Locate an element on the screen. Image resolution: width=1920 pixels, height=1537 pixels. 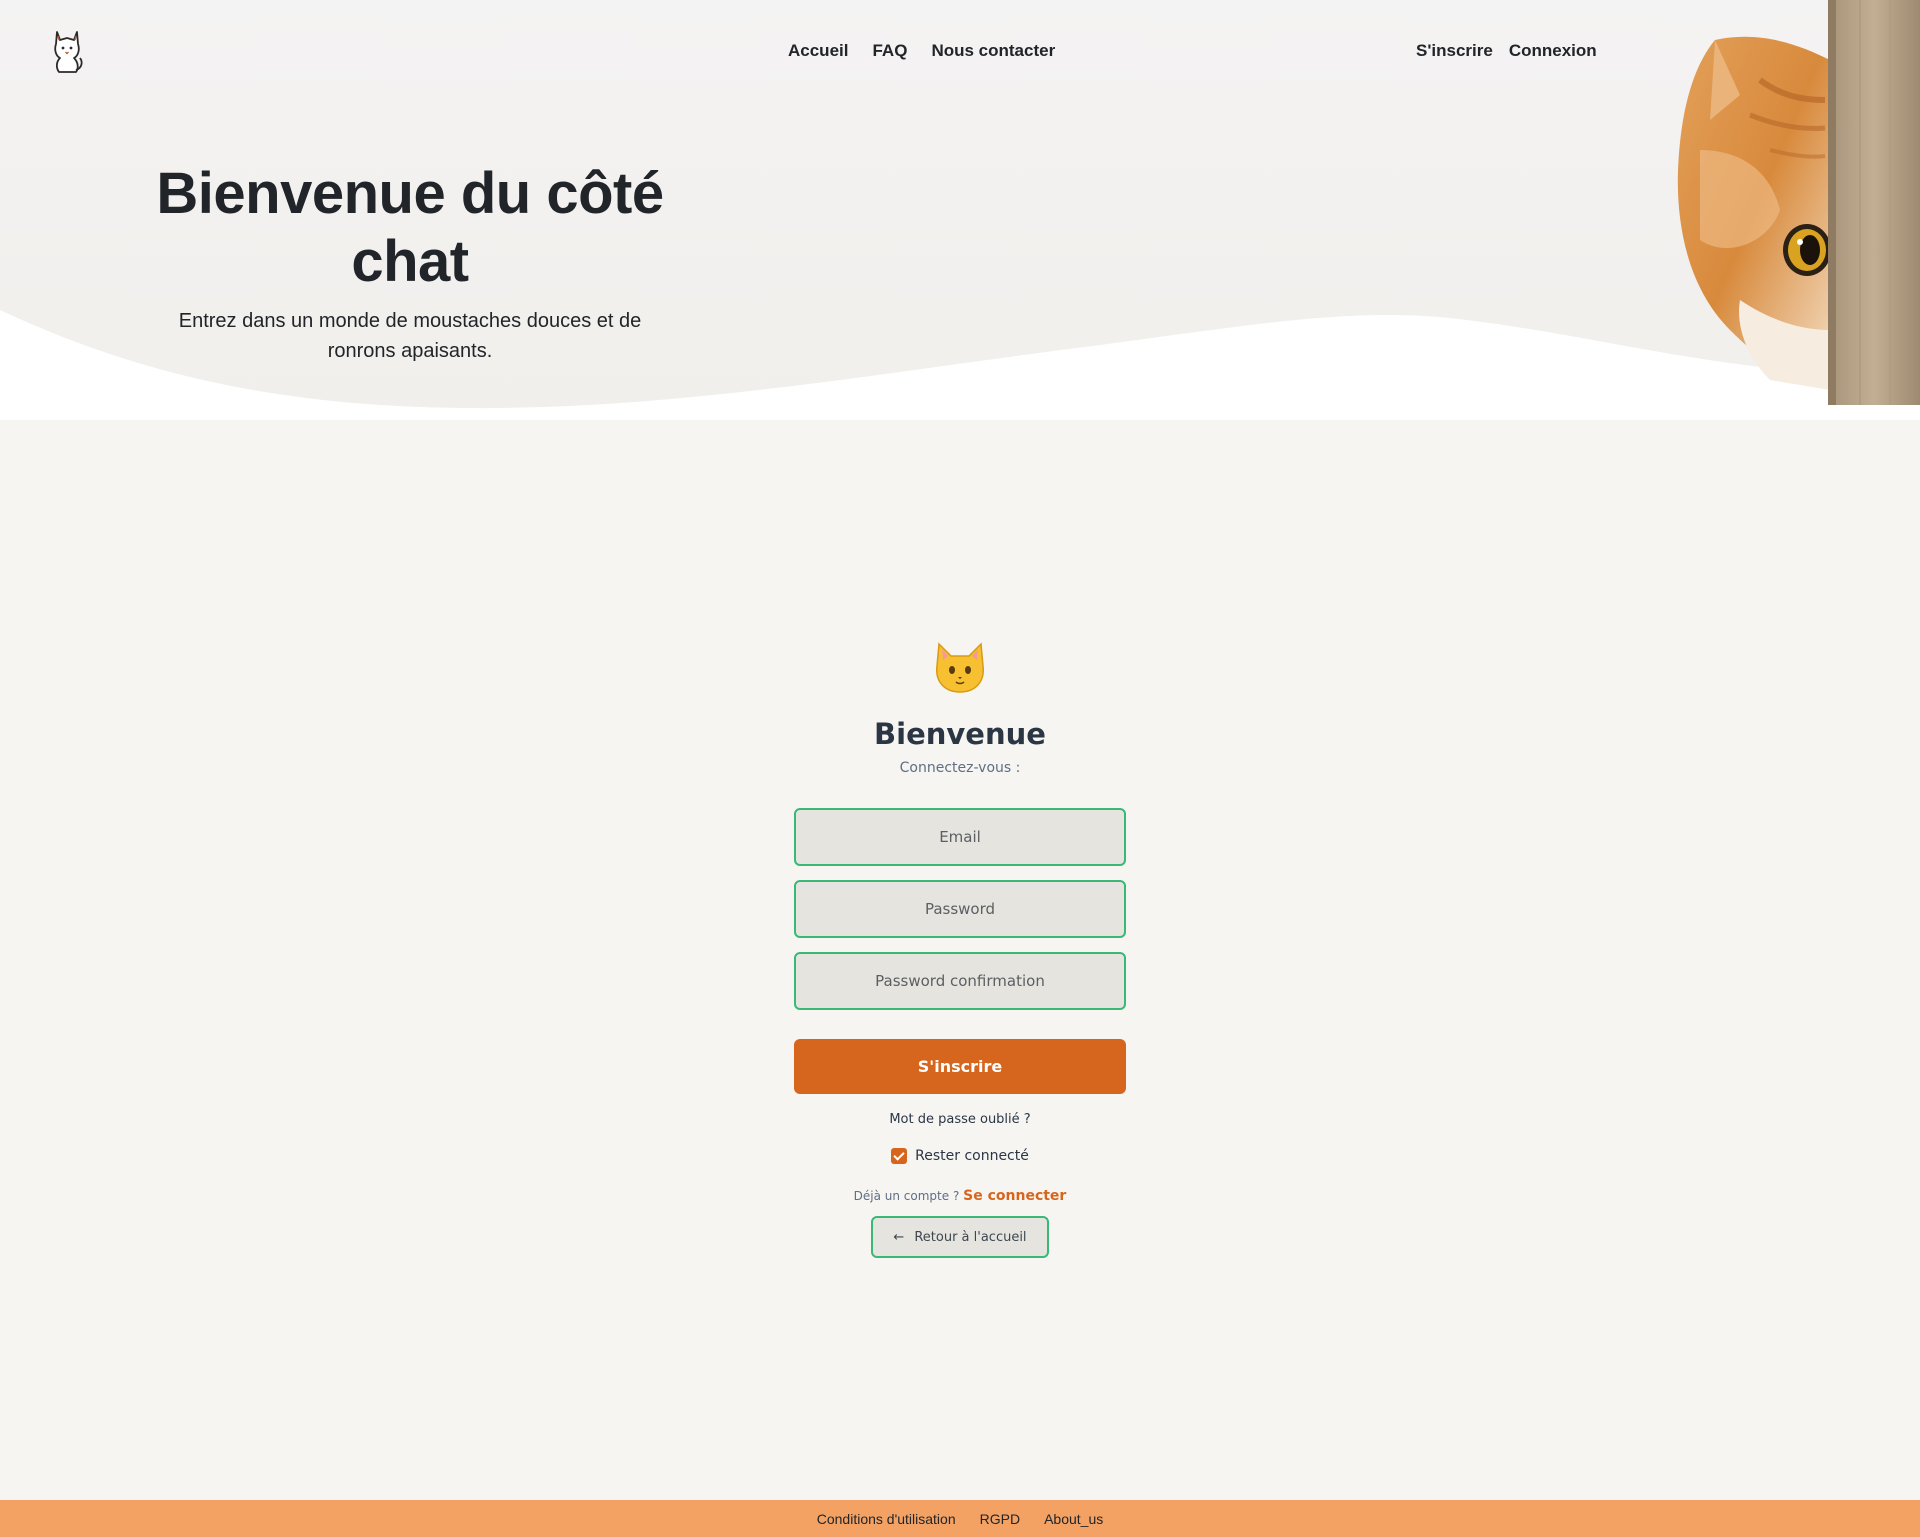
back-home-label: Retour à l'accueil is located at coordinates (970, 1237).